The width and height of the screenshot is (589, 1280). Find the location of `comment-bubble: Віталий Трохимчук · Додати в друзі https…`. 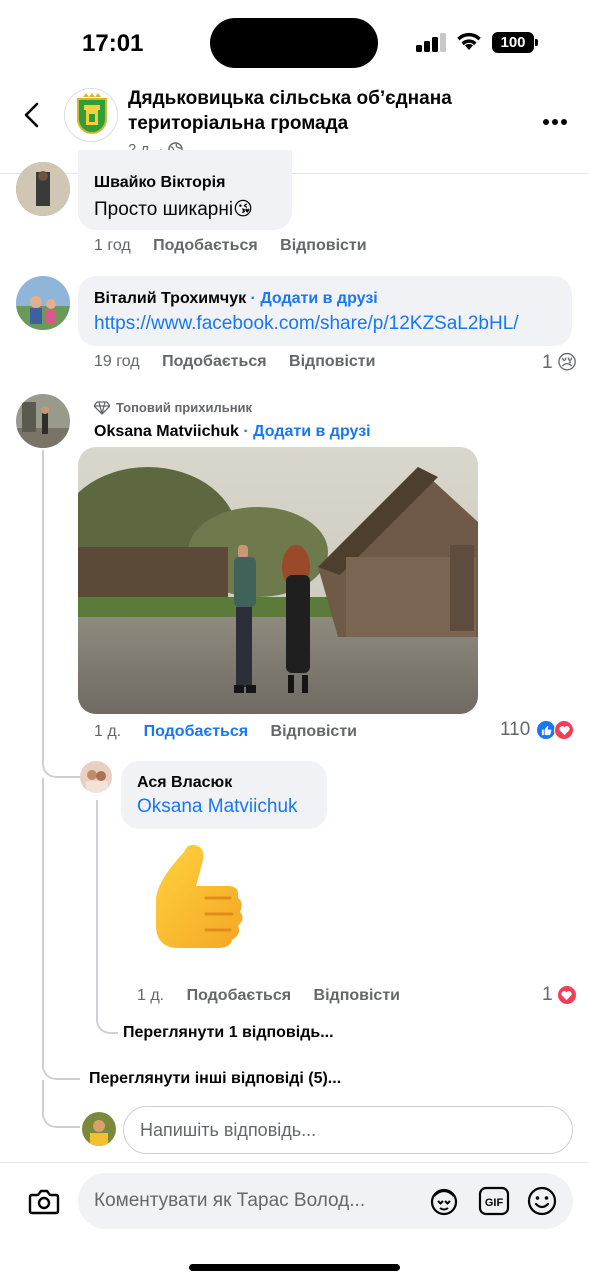

comment-bubble: Віталий Трохимчук · Додати в друзі https… is located at coordinates (325, 311).